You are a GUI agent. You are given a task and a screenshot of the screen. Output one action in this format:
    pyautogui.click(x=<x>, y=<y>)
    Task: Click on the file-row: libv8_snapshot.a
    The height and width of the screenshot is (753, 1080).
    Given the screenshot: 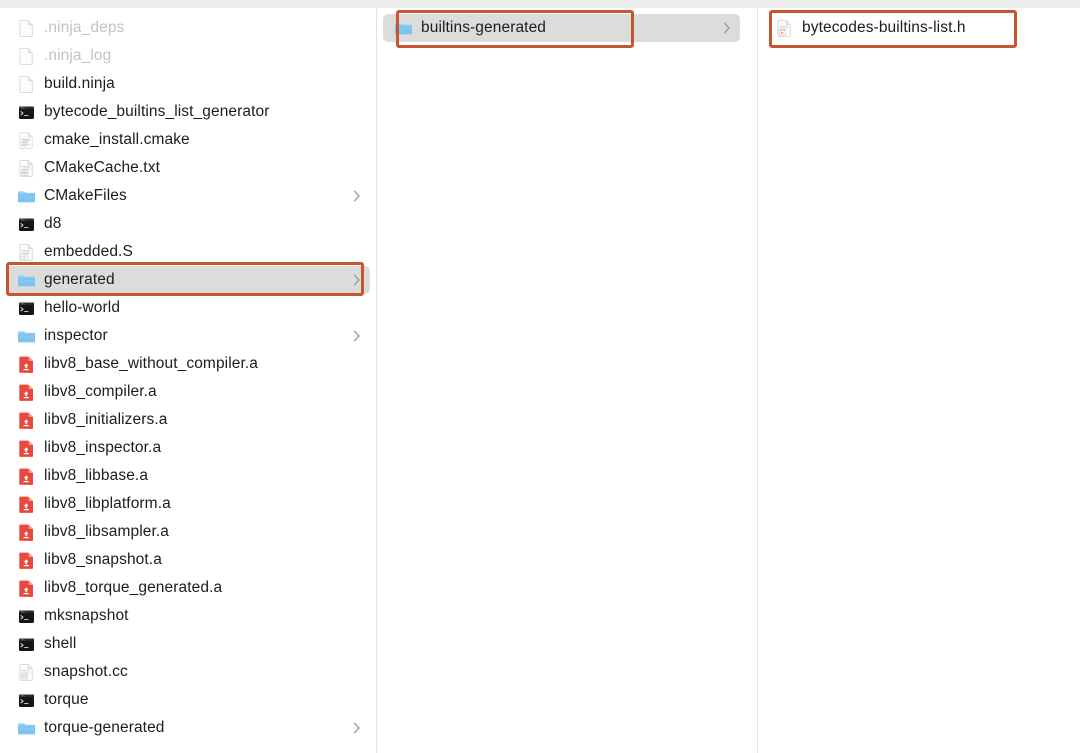 What is the action you would take?
    pyautogui.click(x=188, y=560)
    